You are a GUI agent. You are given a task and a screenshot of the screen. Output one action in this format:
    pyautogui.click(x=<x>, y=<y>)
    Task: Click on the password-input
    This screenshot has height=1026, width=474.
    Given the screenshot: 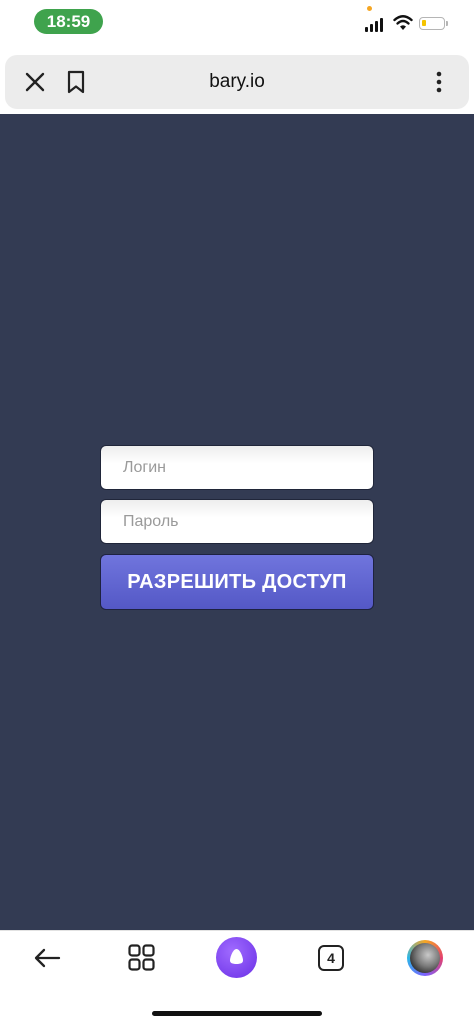 What is the action you would take?
    pyautogui.click(x=237, y=521)
    